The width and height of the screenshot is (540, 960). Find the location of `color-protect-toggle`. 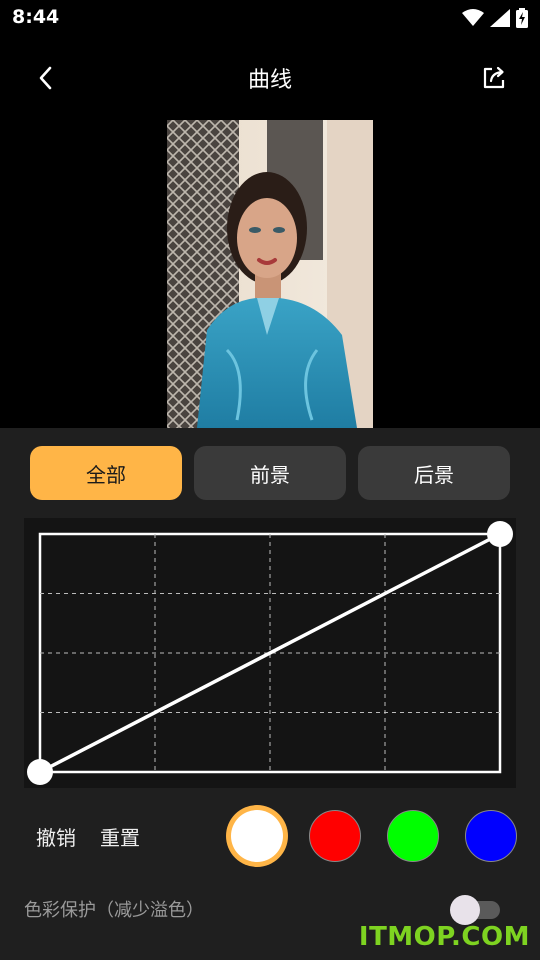

color-protect-toggle is located at coordinates (475, 909).